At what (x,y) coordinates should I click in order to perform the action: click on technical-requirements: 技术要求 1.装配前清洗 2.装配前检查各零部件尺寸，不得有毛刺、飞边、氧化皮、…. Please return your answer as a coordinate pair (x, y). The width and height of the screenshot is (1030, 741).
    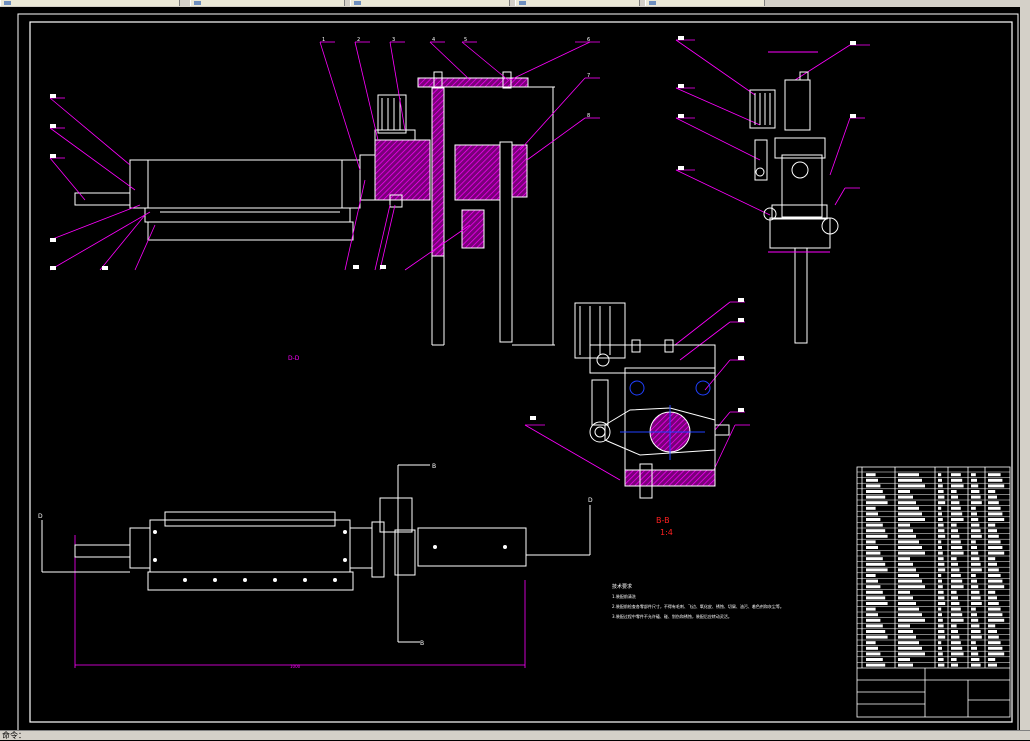
    Looking at the image, I should click on (698, 601).